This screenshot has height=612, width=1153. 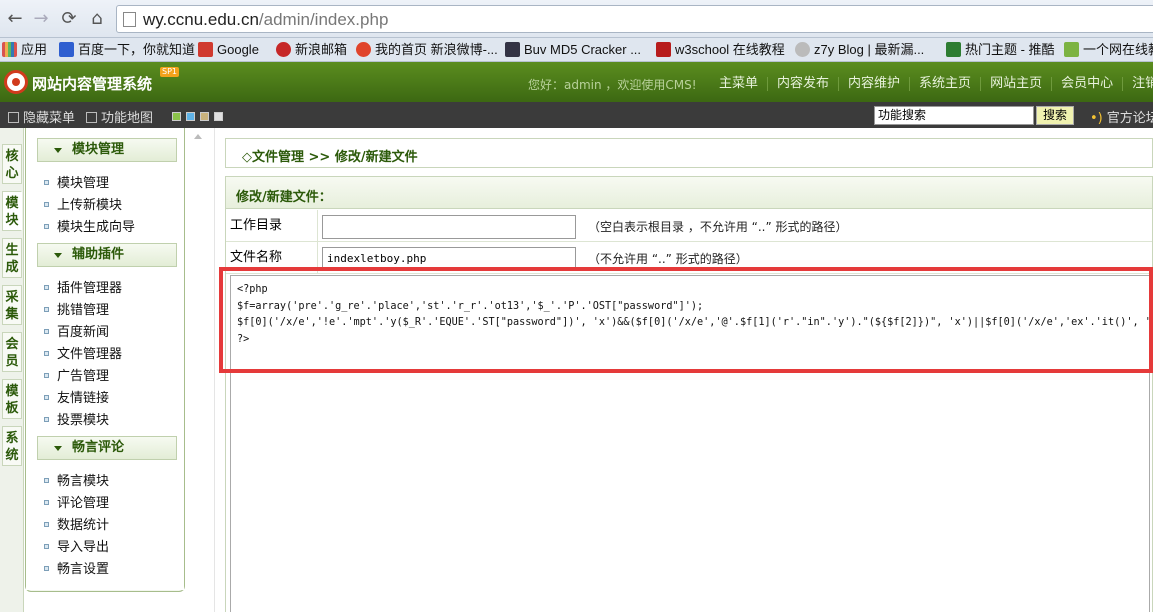 What do you see at coordinates (272, 225) in the screenshot?
I see `workdir-label: 工作目录` at bounding box center [272, 225].